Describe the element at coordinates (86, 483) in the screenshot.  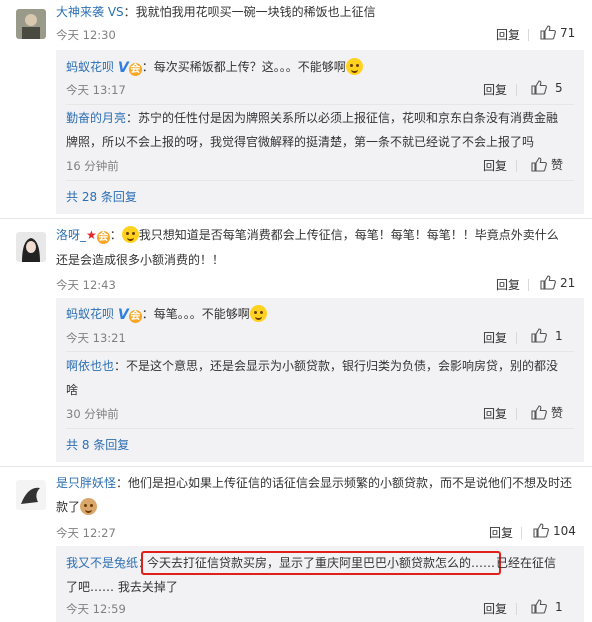
I see `comment-author: 是只胖妖怪` at that location.